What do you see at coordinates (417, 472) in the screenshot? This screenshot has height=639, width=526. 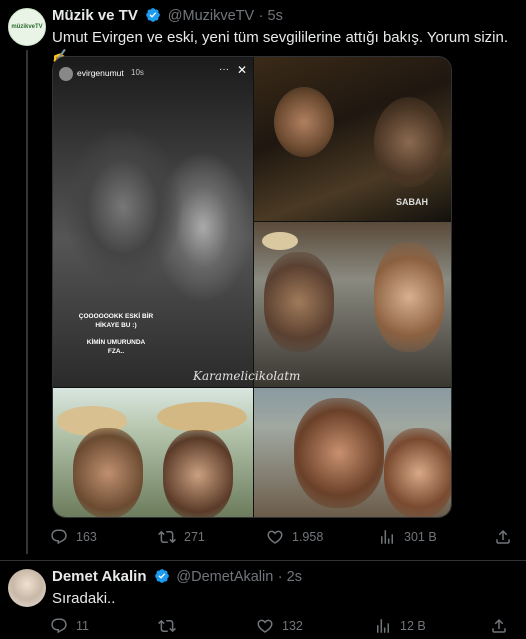 I see `photo-face-woman` at bounding box center [417, 472].